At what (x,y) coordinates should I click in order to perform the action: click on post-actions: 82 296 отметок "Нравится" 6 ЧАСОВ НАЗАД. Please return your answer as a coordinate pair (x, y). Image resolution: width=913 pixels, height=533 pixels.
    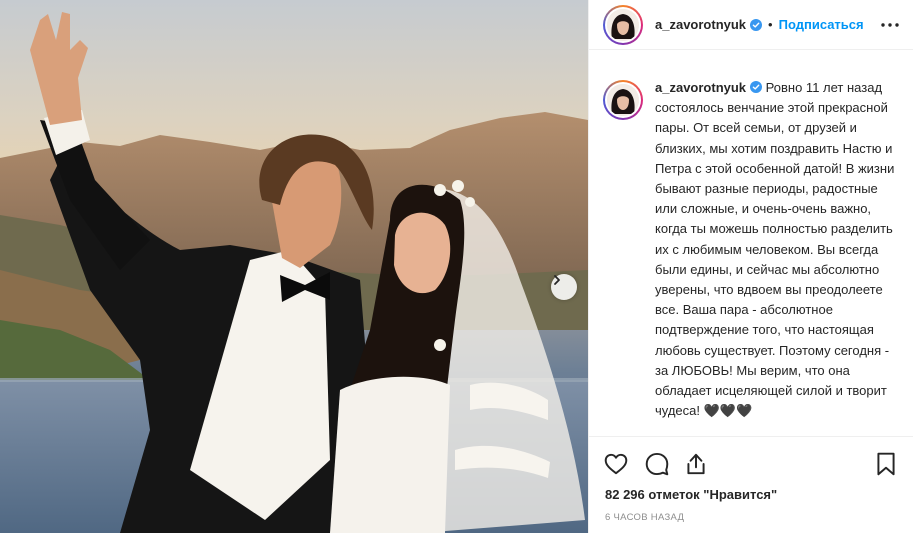
    Looking at the image, I should click on (751, 484).